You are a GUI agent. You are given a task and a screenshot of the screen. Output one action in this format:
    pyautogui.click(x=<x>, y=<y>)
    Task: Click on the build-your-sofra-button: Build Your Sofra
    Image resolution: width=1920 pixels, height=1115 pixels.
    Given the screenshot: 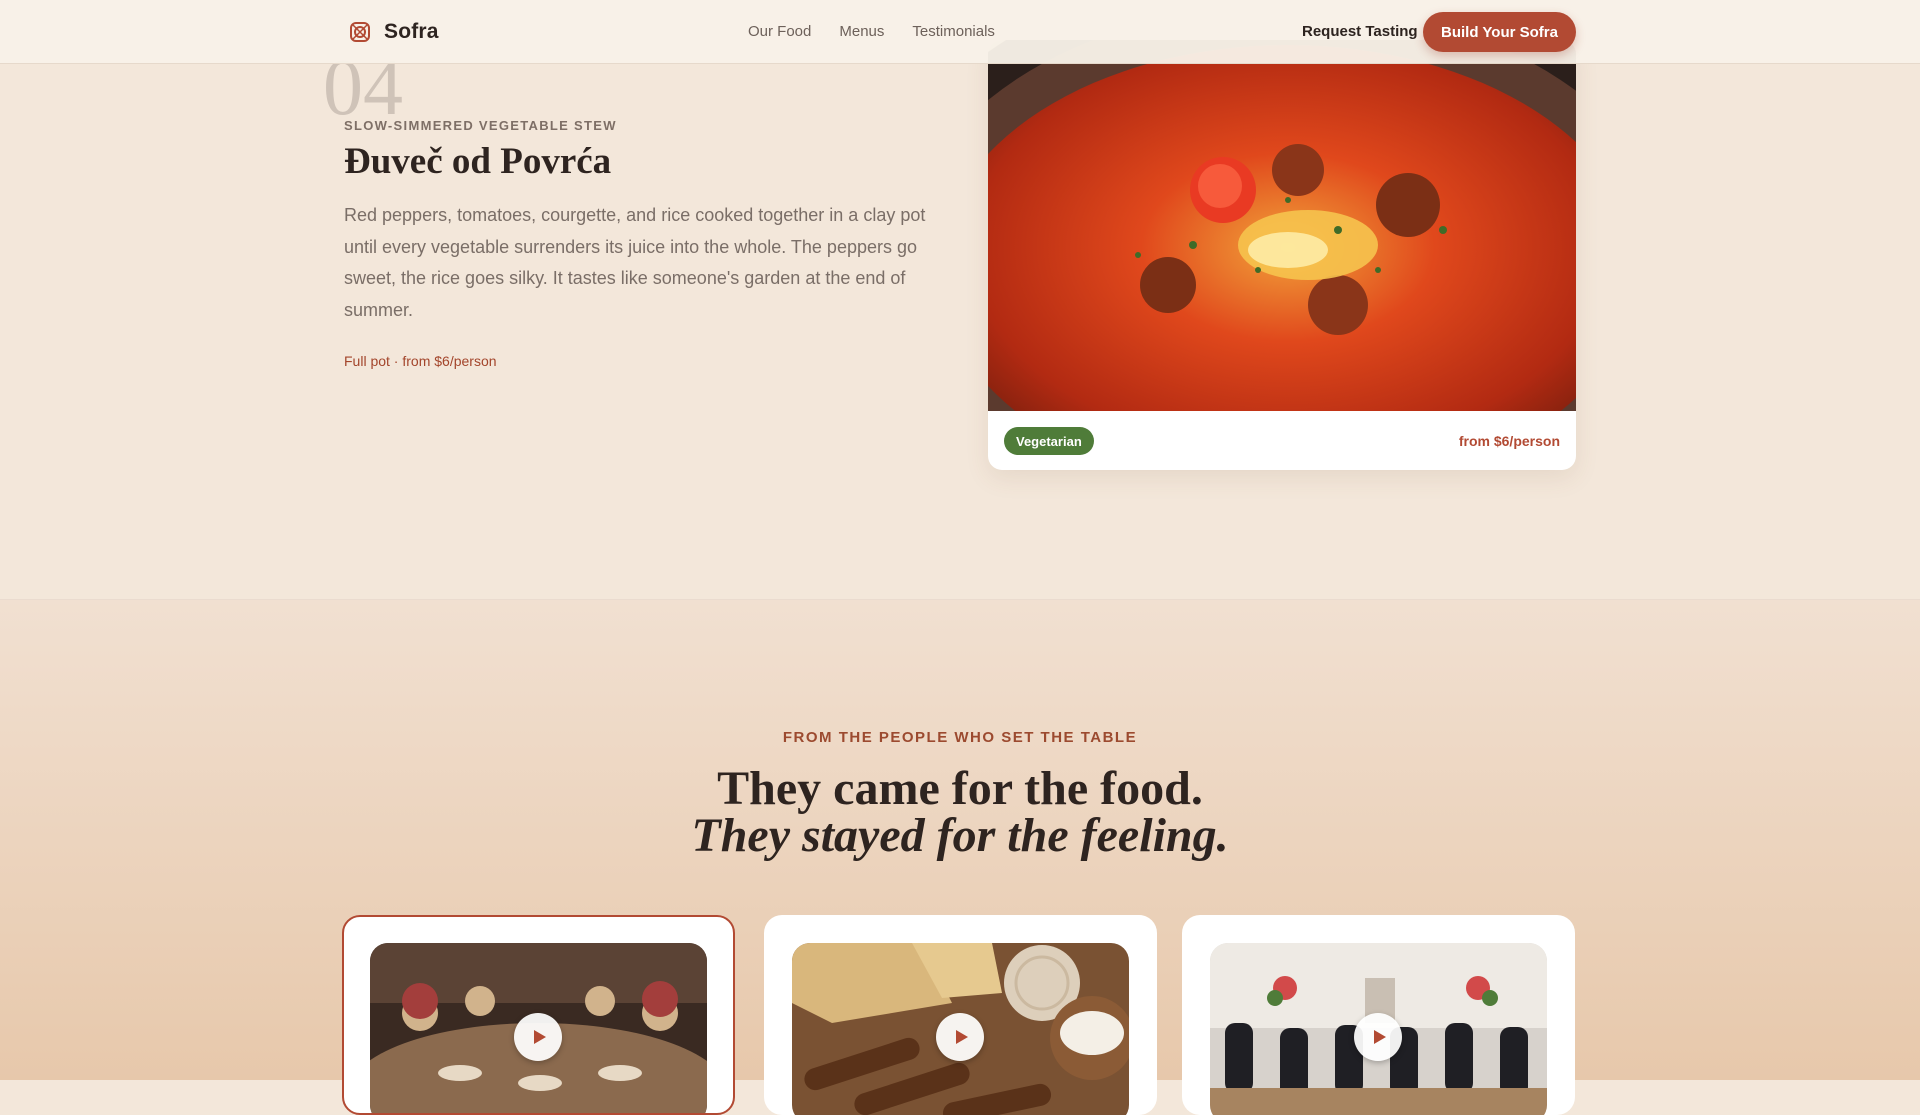 What is the action you would take?
    pyautogui.click(x=1499, y=32)
    